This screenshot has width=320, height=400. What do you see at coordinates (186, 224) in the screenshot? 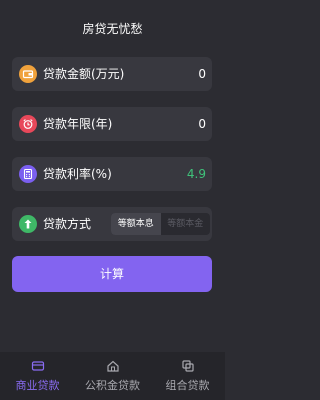
I see `method-option-equal-principal: 等额本金` at bounding box center [186, 224].